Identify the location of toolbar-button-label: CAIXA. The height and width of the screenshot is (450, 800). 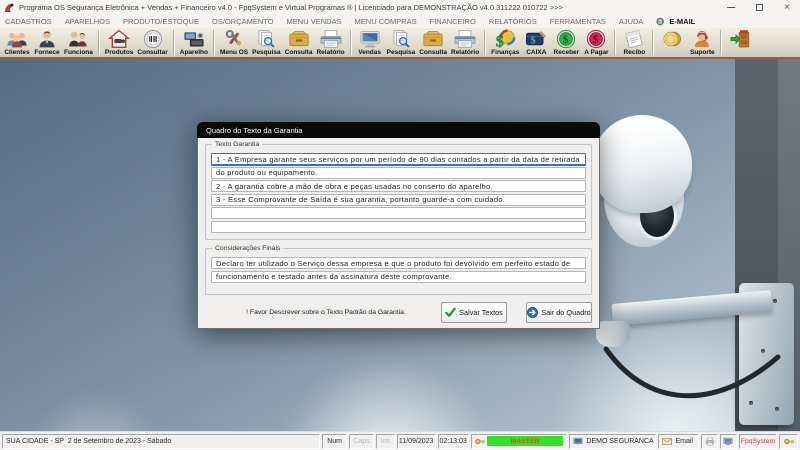
(536, 52).